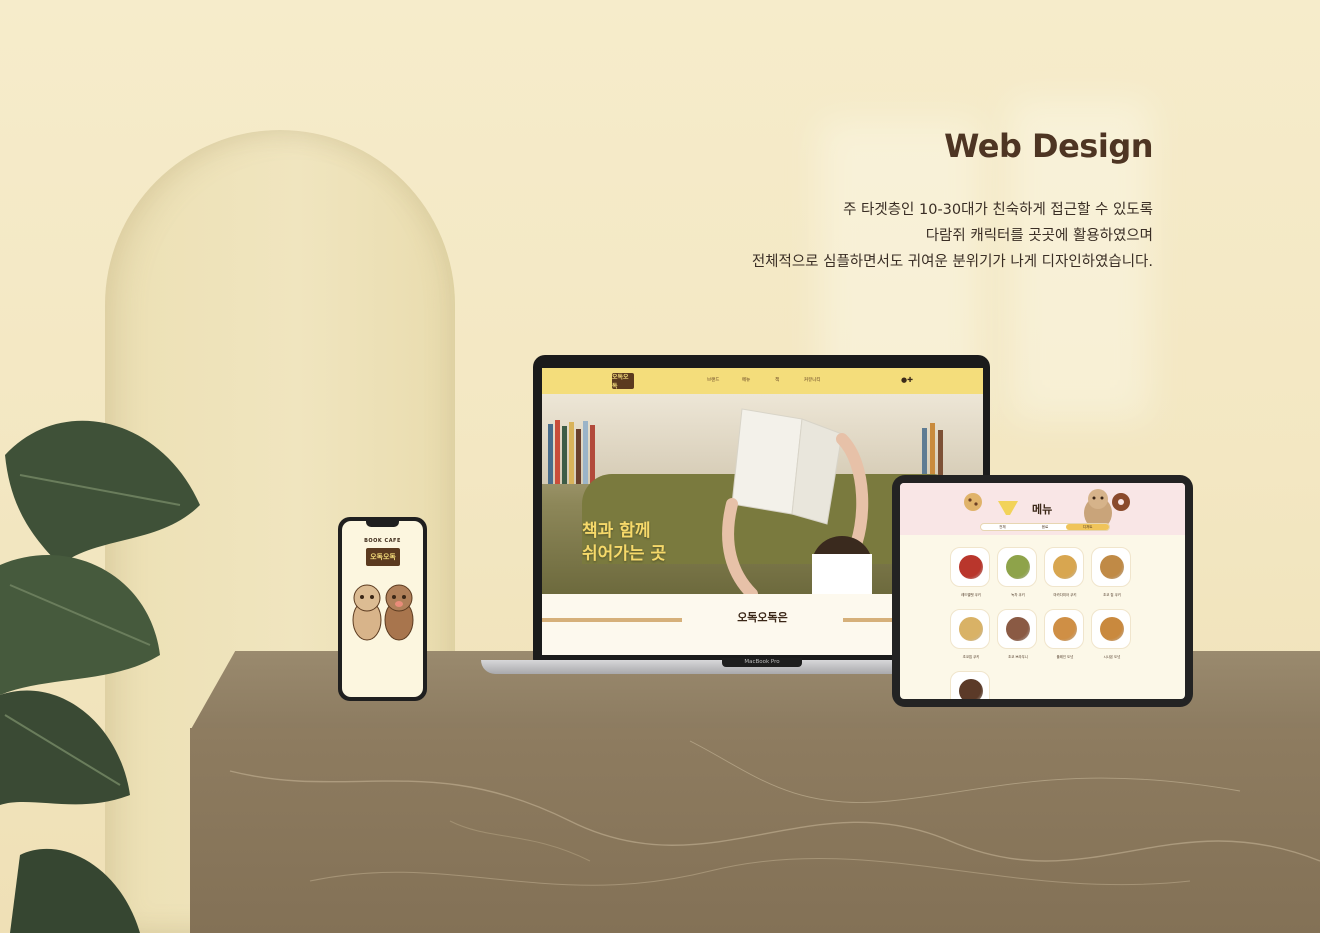  What do you see at coordinates (1112, 595) in the screenshot?
I see `menu-item-name: 초코 칩 쿠키` at bounding box center [1112, 595].